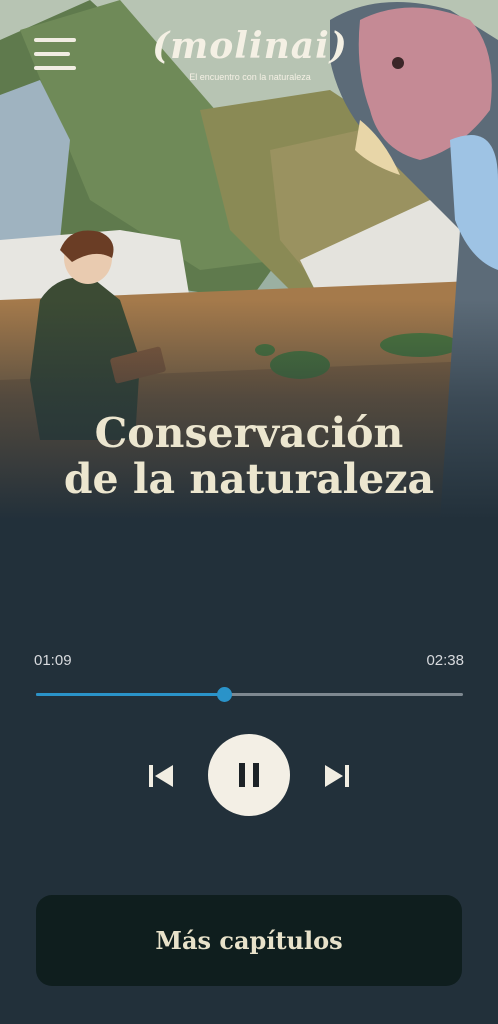 Image resolution: width=498 pixels, height=1024 pixels. I want to click on hamburger-menu-icon, so click(55, 40).